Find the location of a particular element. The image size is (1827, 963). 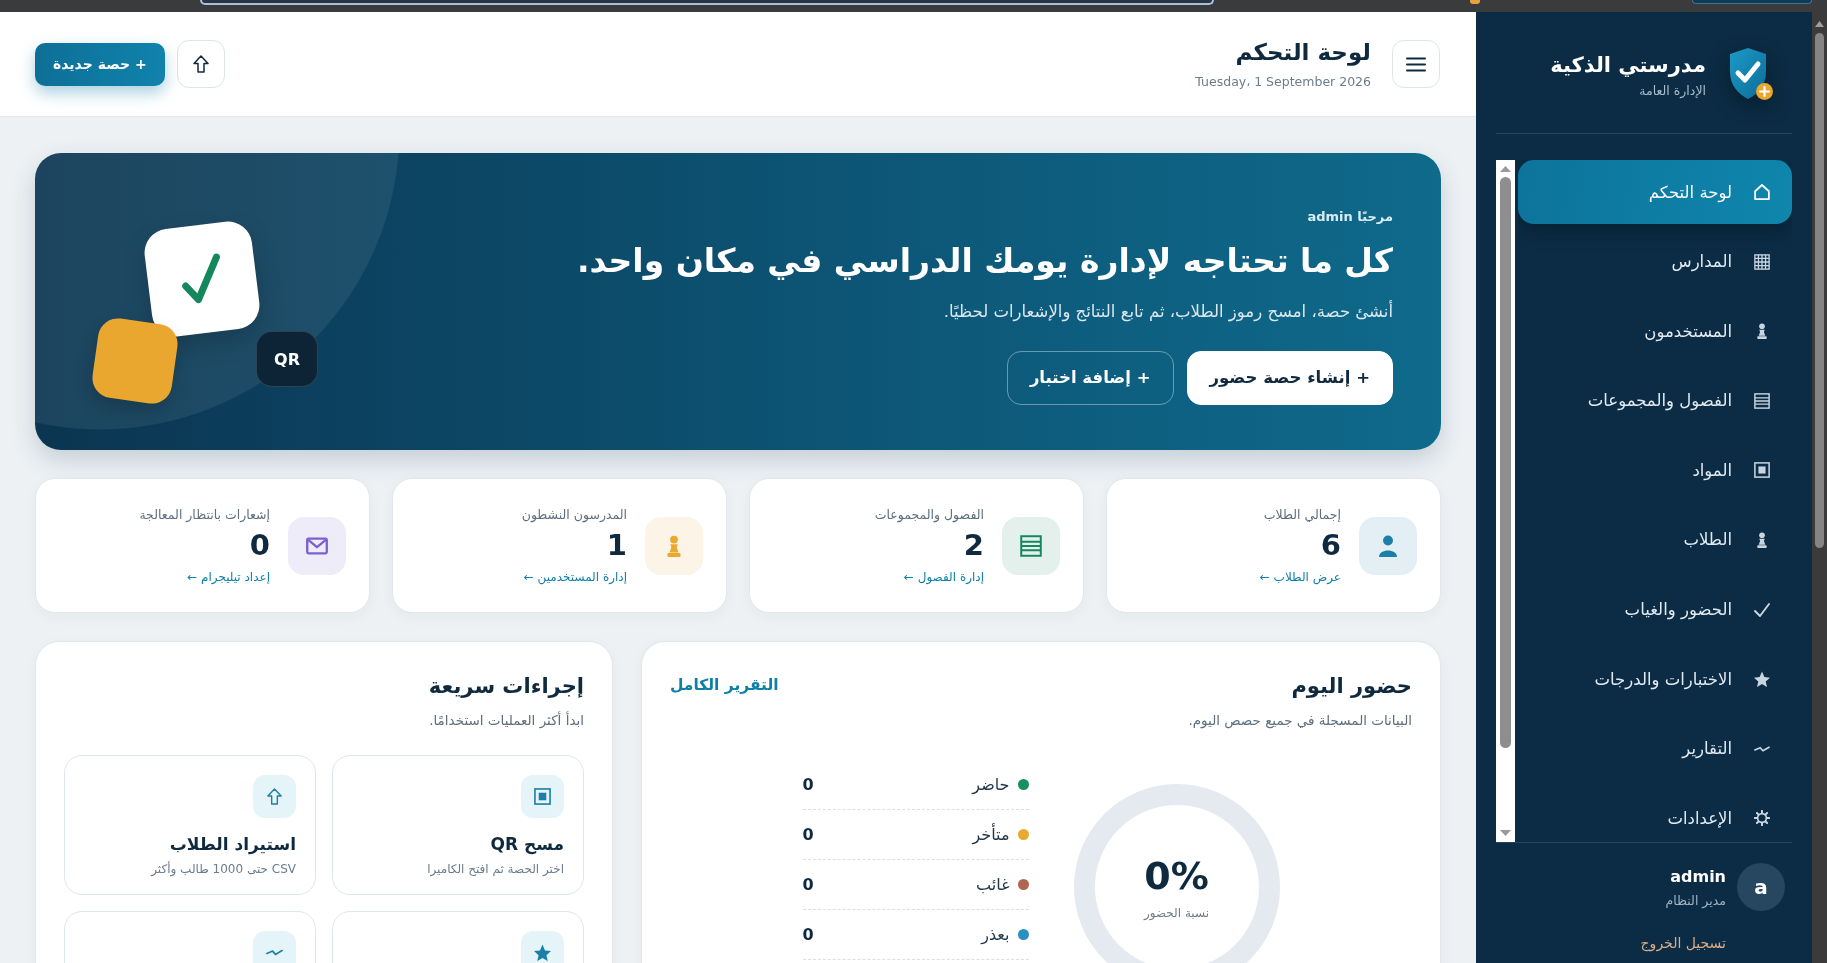

panel-subtitle: ابدأ أكثر العمليات استخدامًا. is located at coordinates (506, 720).